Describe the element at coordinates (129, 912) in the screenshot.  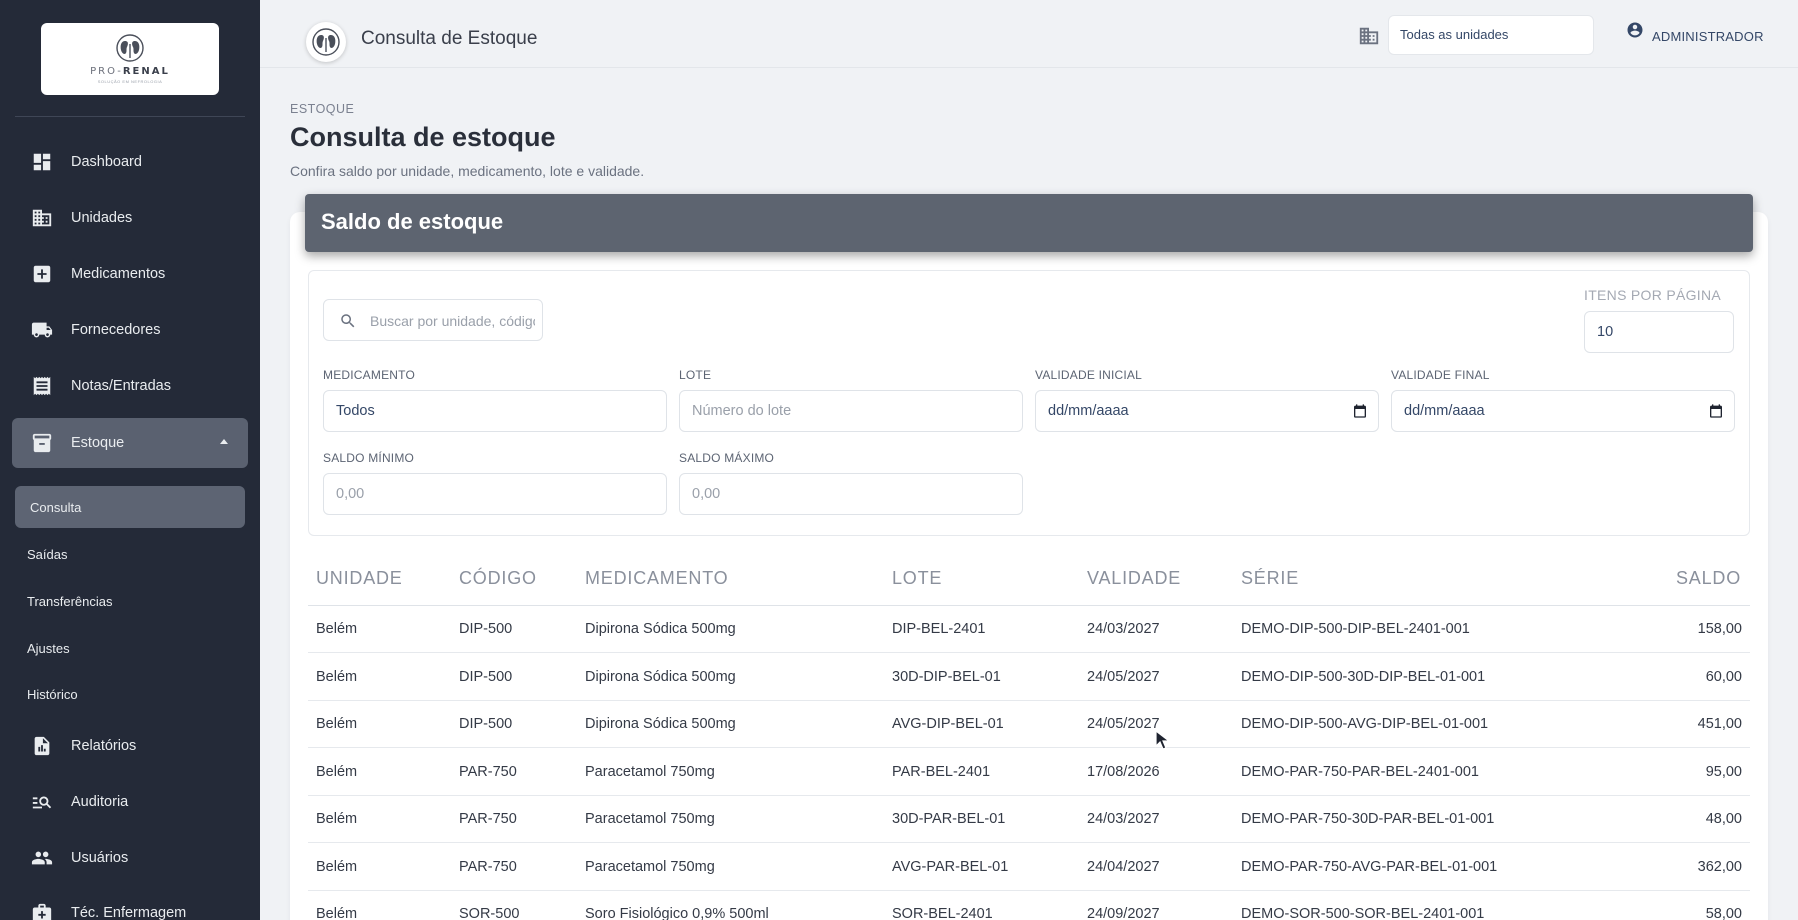
I see `sidebar-item-label: Téc. Enfermagem` at that location.